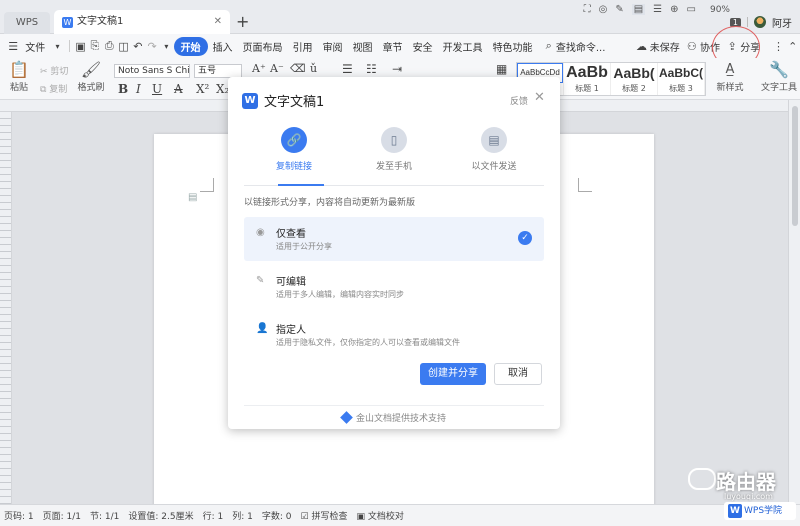 The height and width of the screenshot is (526, 800). What do you see at coordinates (603, 9) in the screenshot?
I see `focus-mode-icon: ◎` at bounding box center [603, 9].